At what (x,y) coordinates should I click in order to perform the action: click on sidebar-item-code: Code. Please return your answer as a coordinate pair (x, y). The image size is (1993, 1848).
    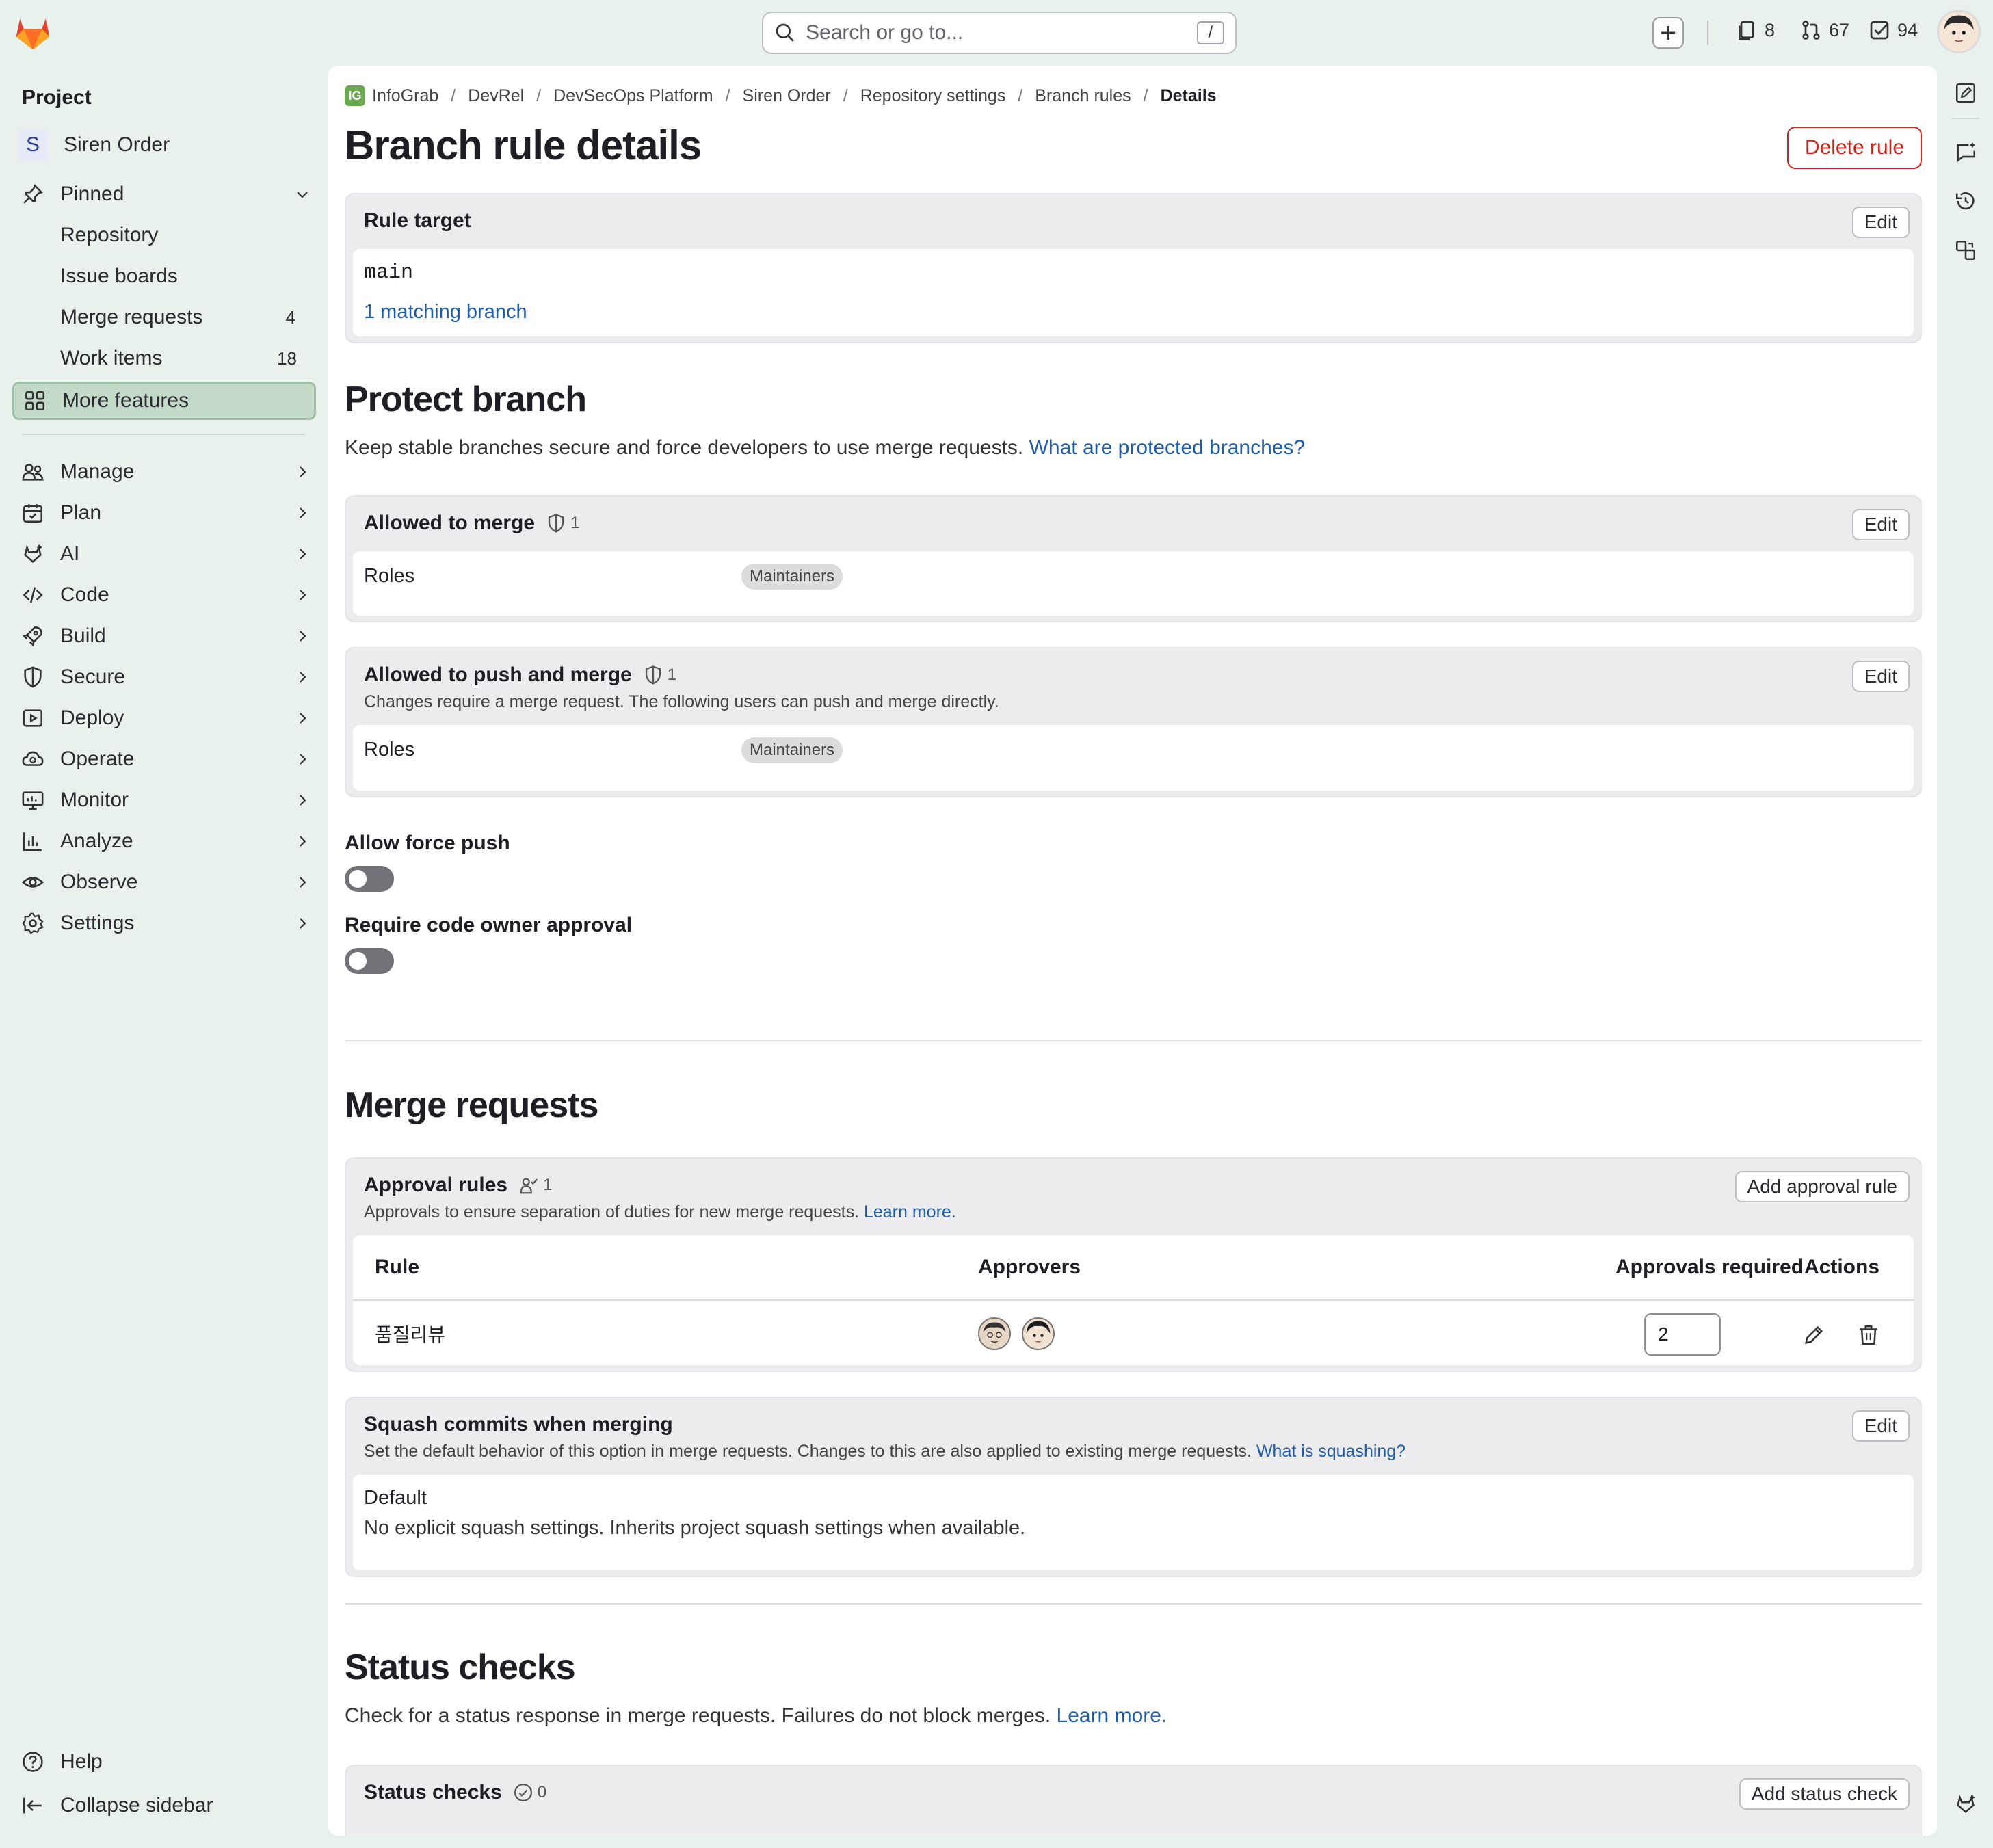
    Looking at the image, I should click on (164, 595).